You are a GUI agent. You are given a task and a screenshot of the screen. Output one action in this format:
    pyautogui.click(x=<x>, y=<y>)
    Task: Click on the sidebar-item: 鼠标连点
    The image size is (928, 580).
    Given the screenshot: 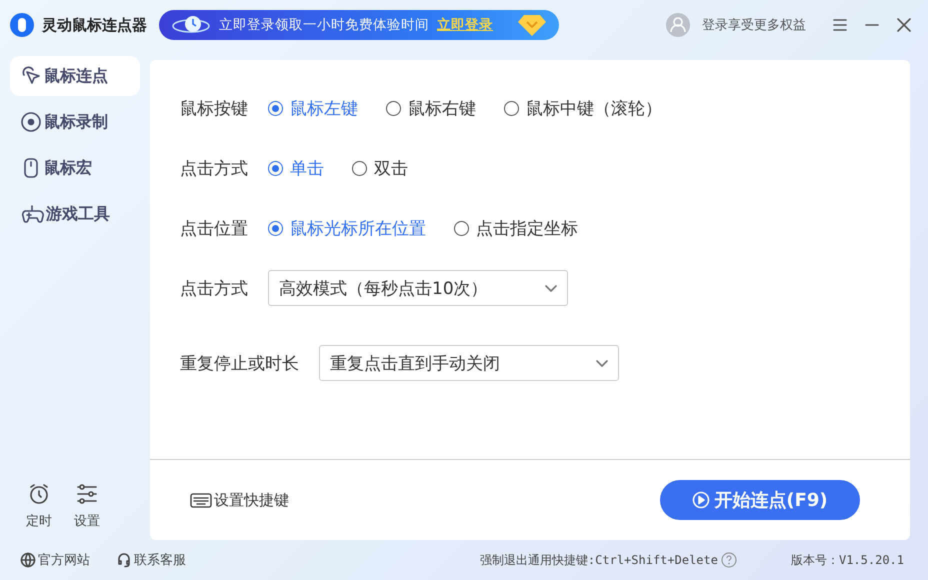 What is the action you would take?
    pyautogui.click(x=75, y=76)
    